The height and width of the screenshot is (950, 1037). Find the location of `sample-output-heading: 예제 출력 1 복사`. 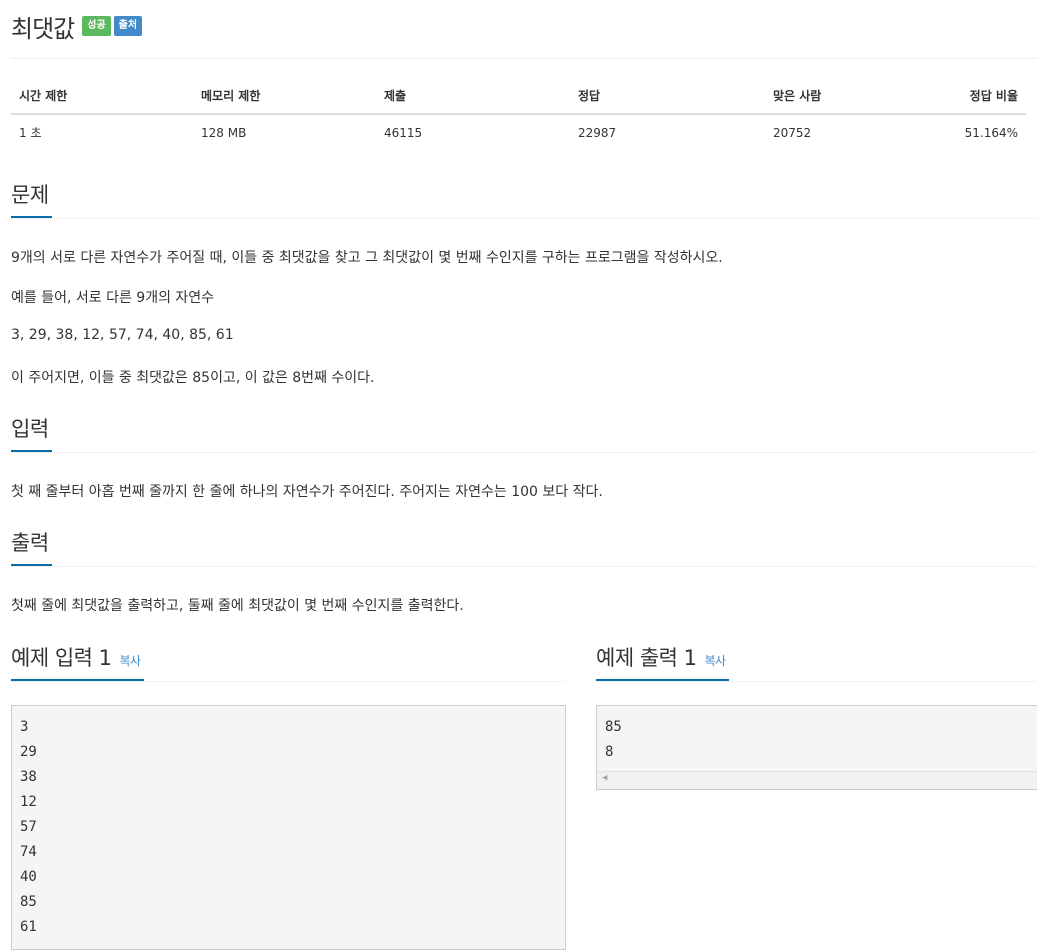

sample-output-heading: 예제 출력 1 복사 is located at coordinates (662, 662).